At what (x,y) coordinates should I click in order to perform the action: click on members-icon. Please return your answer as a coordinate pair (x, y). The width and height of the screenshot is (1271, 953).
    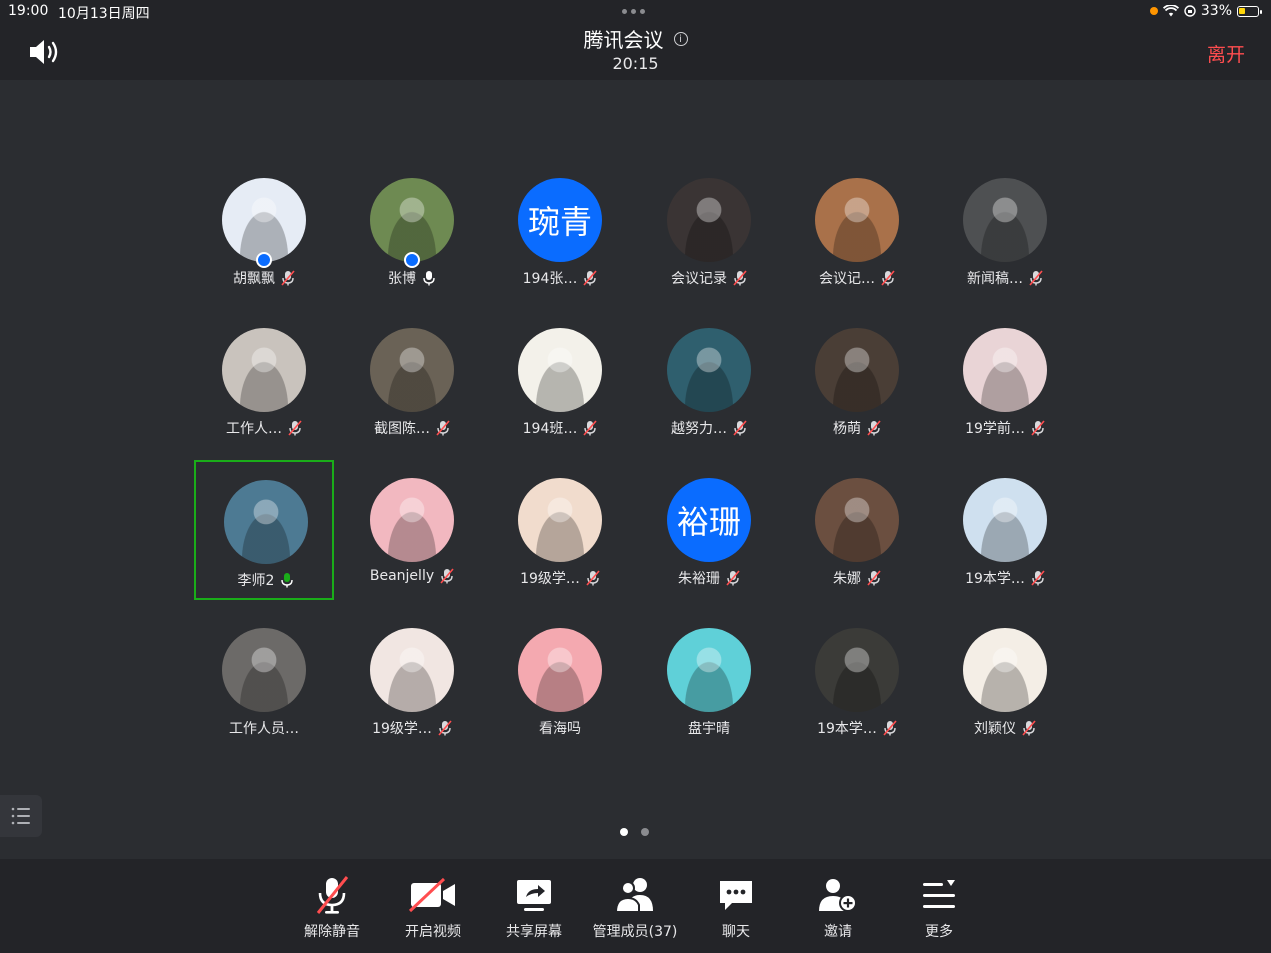
    Looking at the image, I should click on (635, 895).